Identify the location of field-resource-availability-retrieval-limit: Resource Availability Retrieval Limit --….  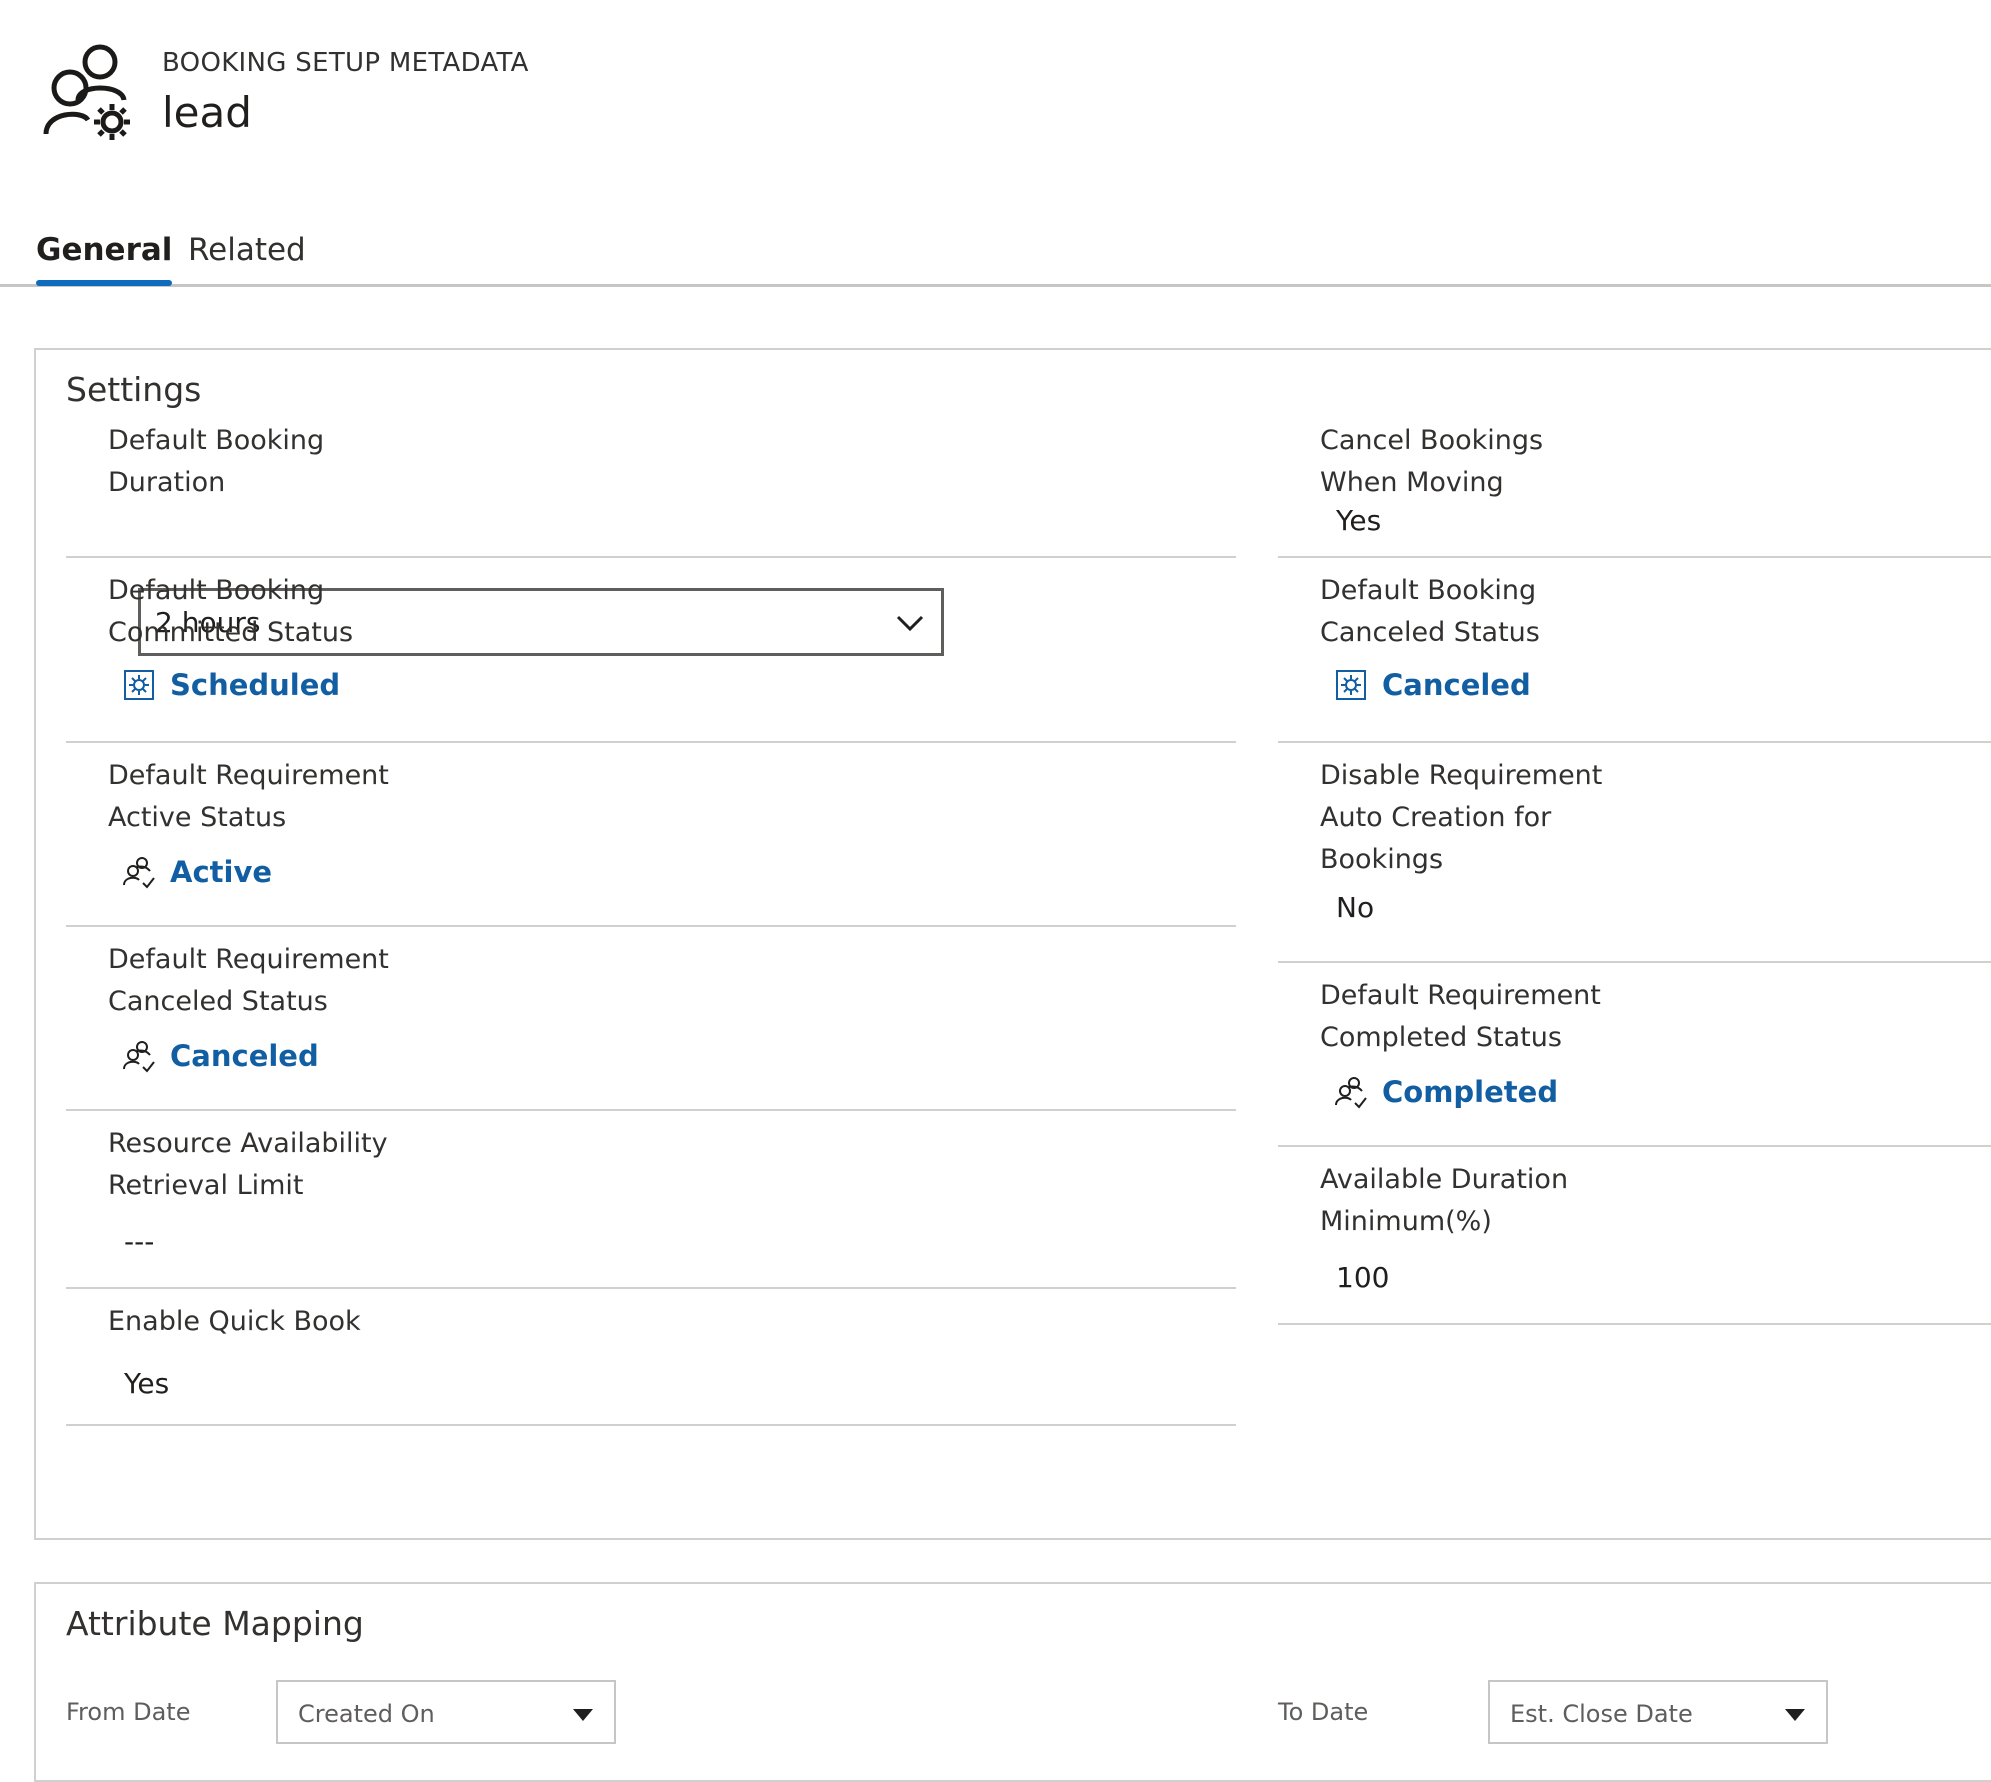
(651, 1200).